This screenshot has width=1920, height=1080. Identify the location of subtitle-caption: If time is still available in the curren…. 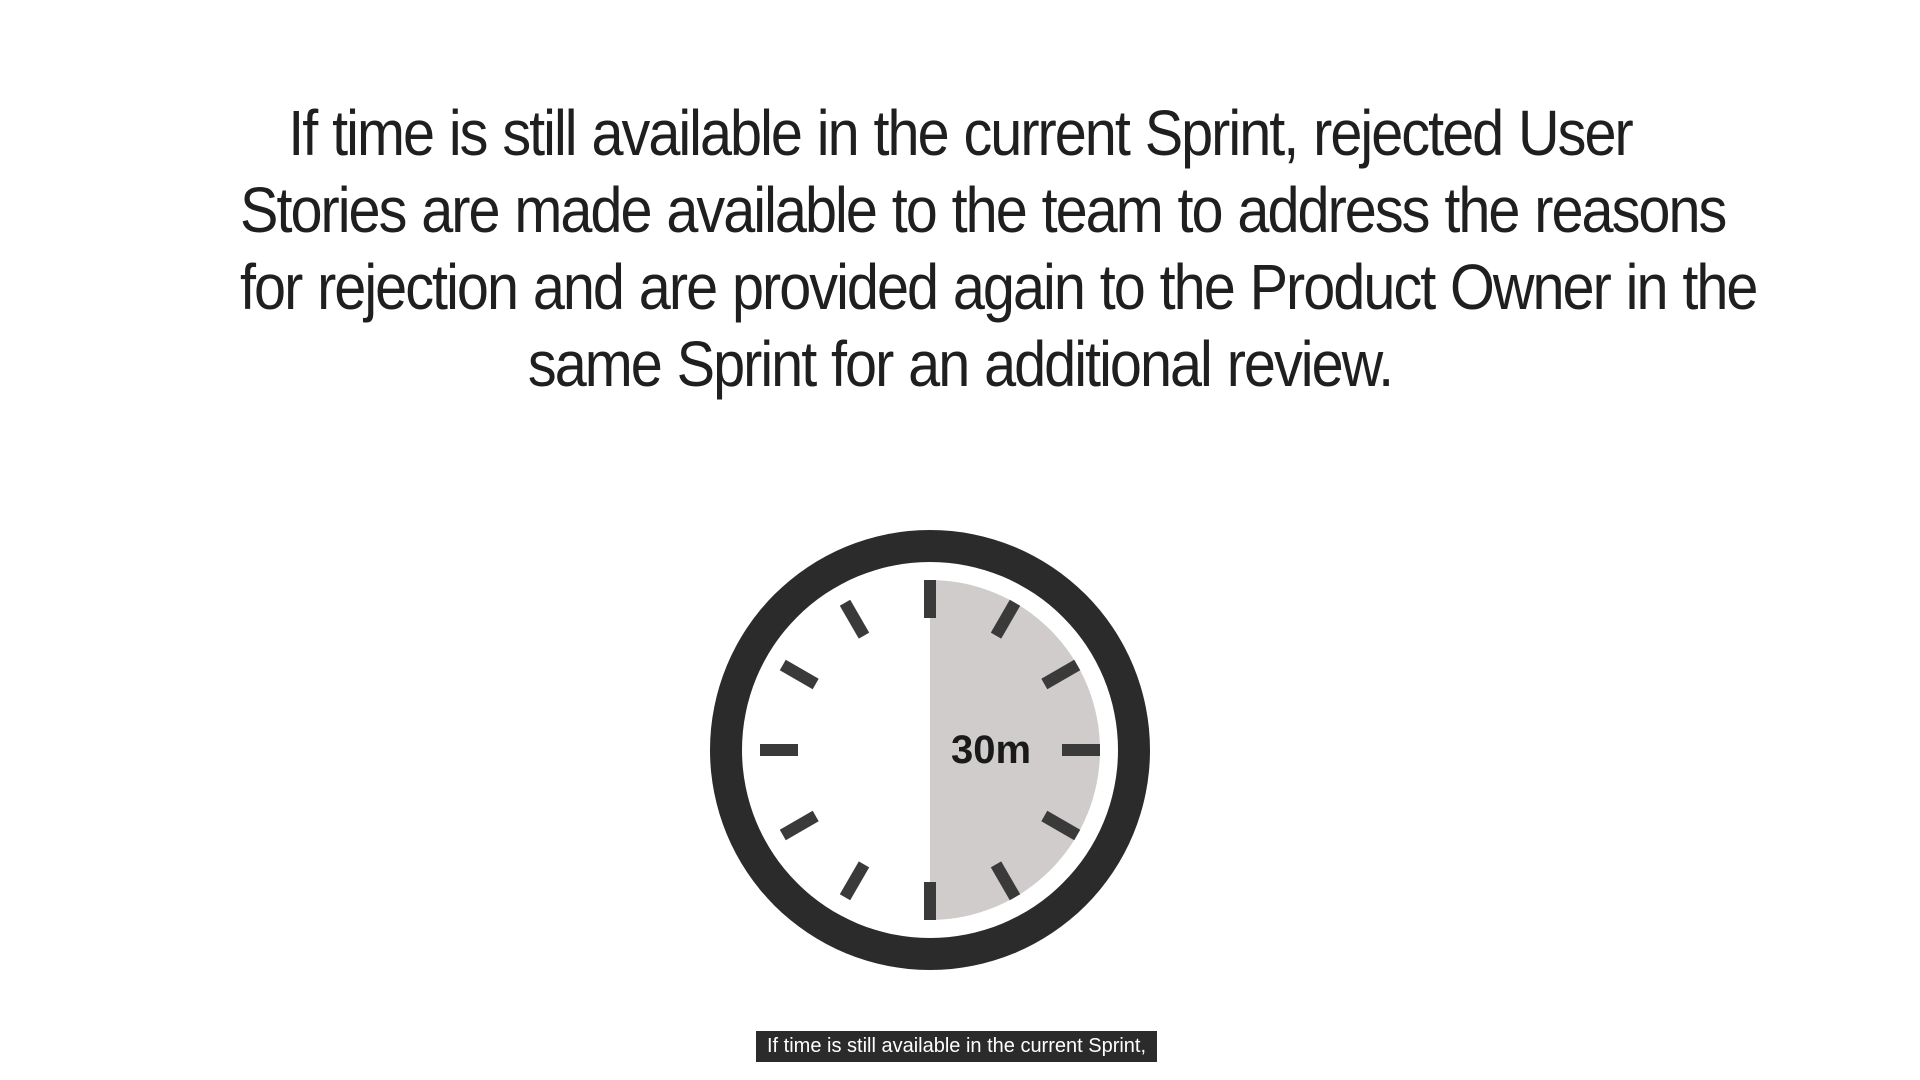
(957, 1046).